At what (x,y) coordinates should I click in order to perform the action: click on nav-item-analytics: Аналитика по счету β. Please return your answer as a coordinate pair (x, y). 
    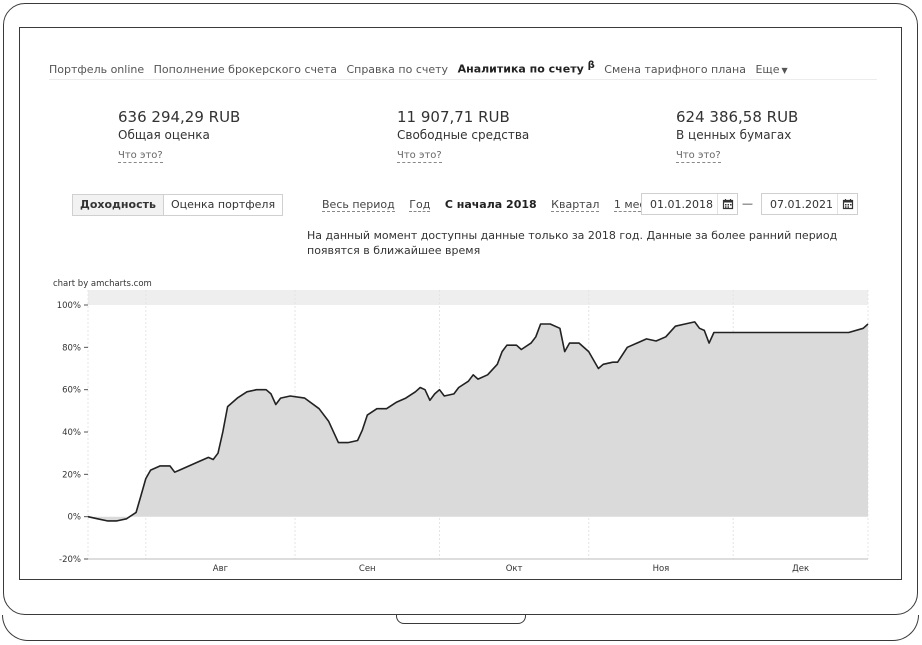
    Looking at the image, I should click on (526, 68).